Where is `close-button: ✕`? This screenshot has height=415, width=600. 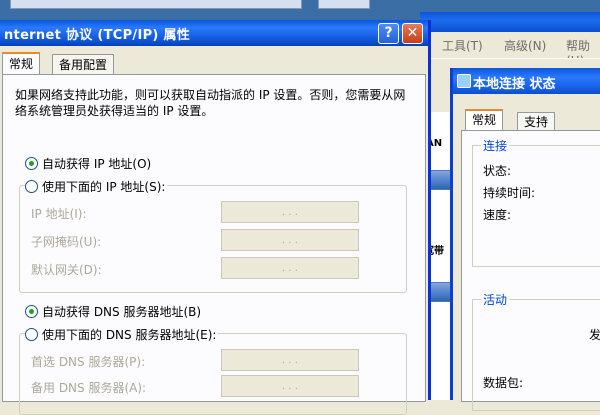
close-button: ✕ is located at coordinates (412, 33).